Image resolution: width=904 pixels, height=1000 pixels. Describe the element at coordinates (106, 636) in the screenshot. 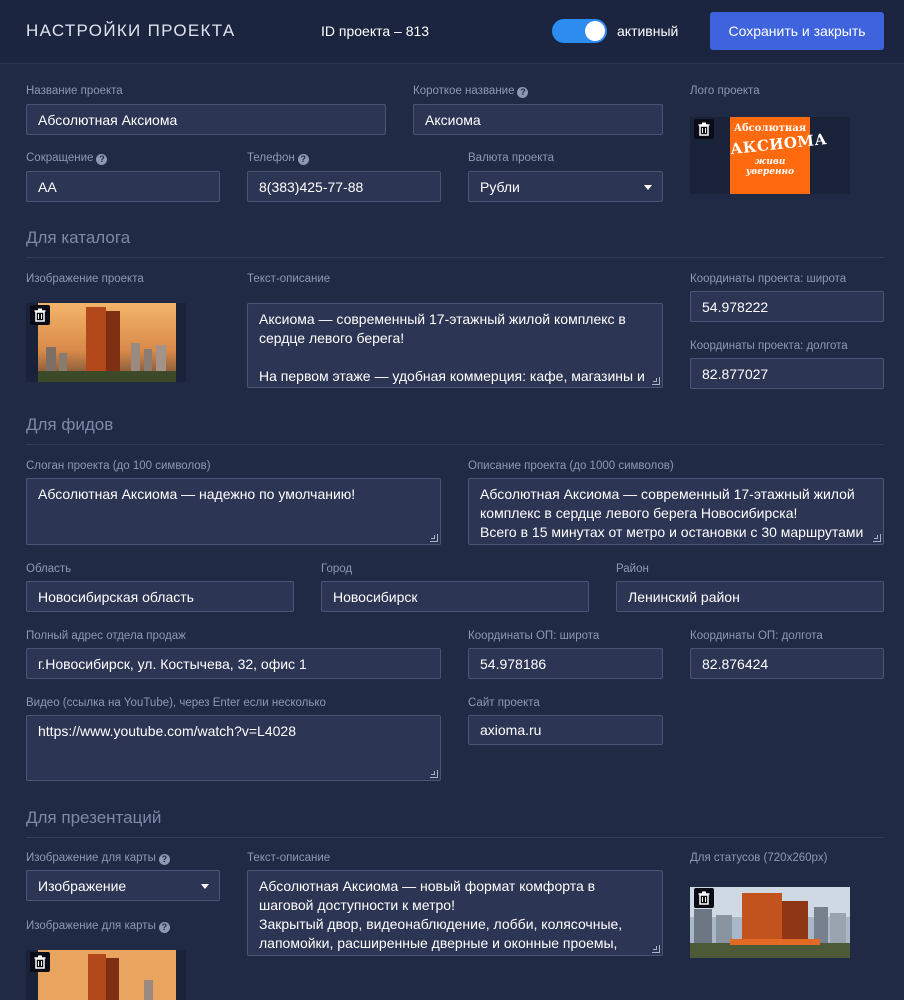

I see `address-label: Полный адрес отдела продаж` at that location.